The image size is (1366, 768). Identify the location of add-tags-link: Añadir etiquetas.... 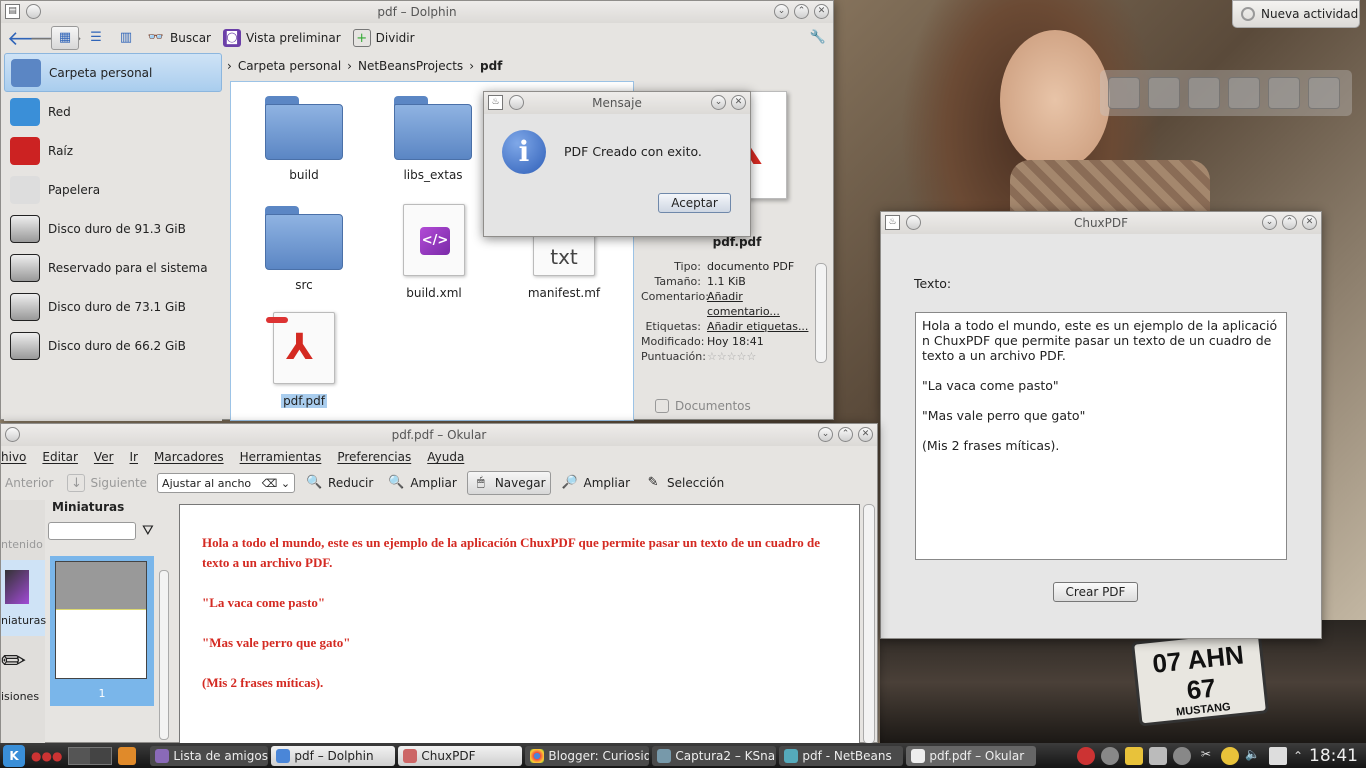
(760, 326).